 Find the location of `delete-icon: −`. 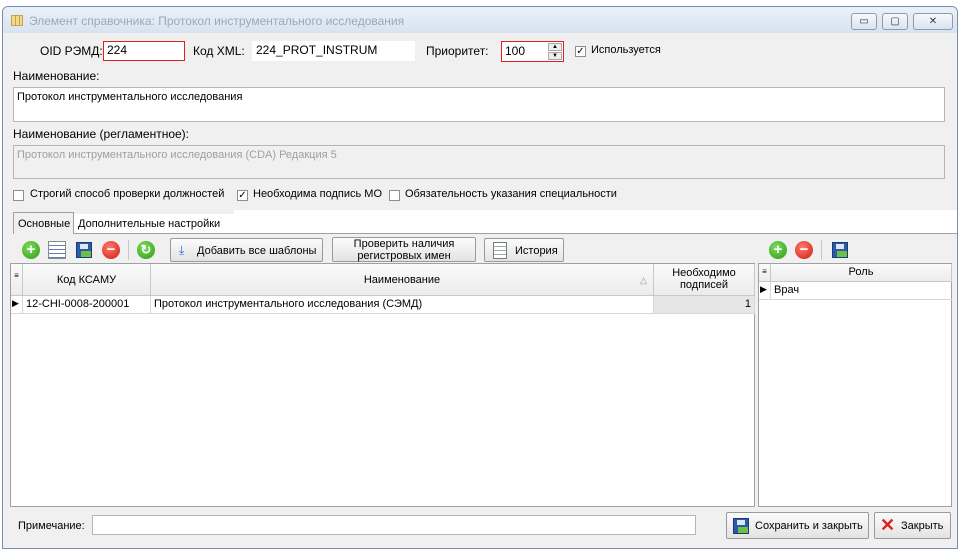

delete-icon: − is located at coordinates (111, 250).